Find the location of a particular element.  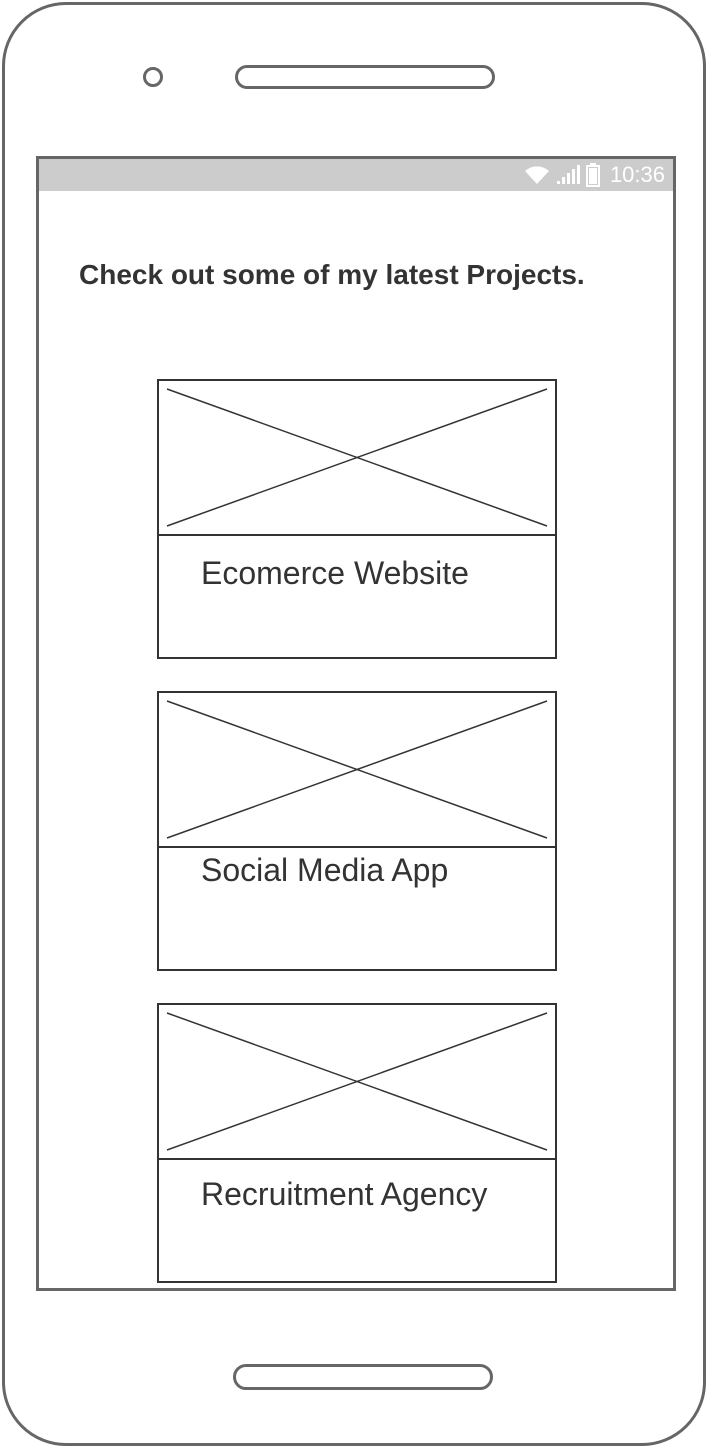

earpiece-speaker is located at coordinates (365, 77).